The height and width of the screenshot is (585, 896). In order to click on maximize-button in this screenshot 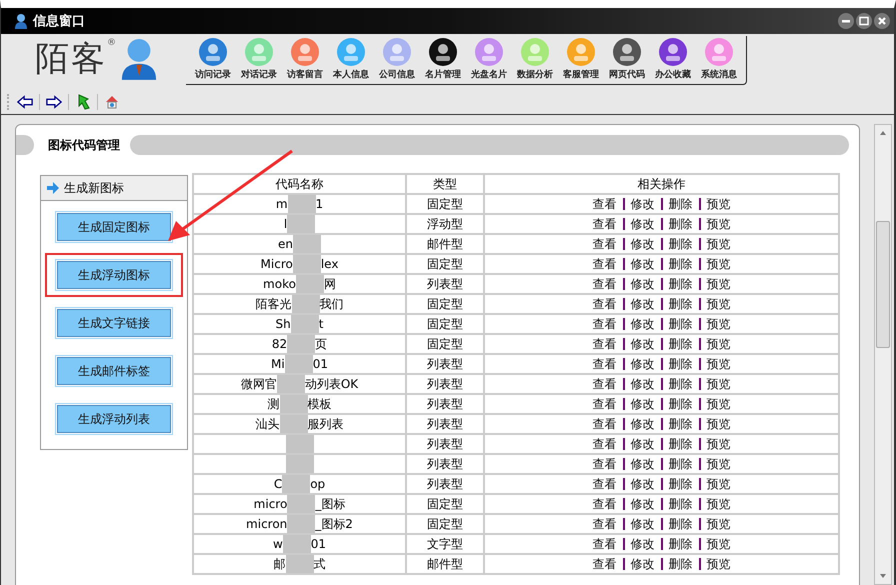, I will do `click(864, 21)`.